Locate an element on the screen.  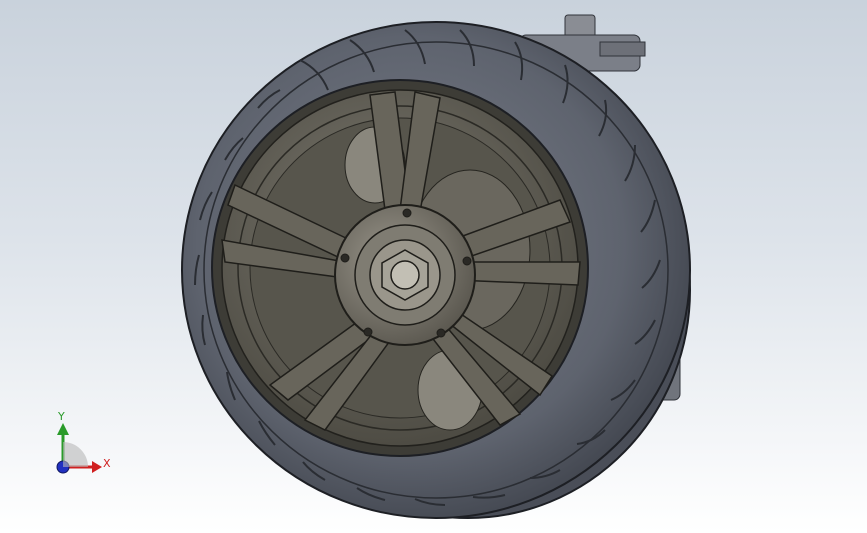
reference-triad: X Y is located at coordinates (80, 445).